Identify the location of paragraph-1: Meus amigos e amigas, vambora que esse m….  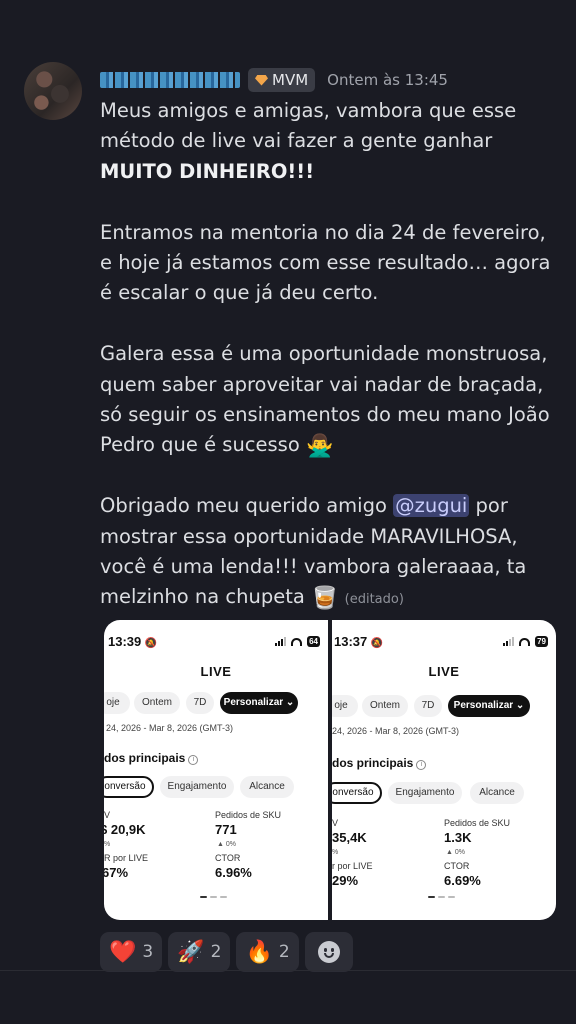
(331, 141).